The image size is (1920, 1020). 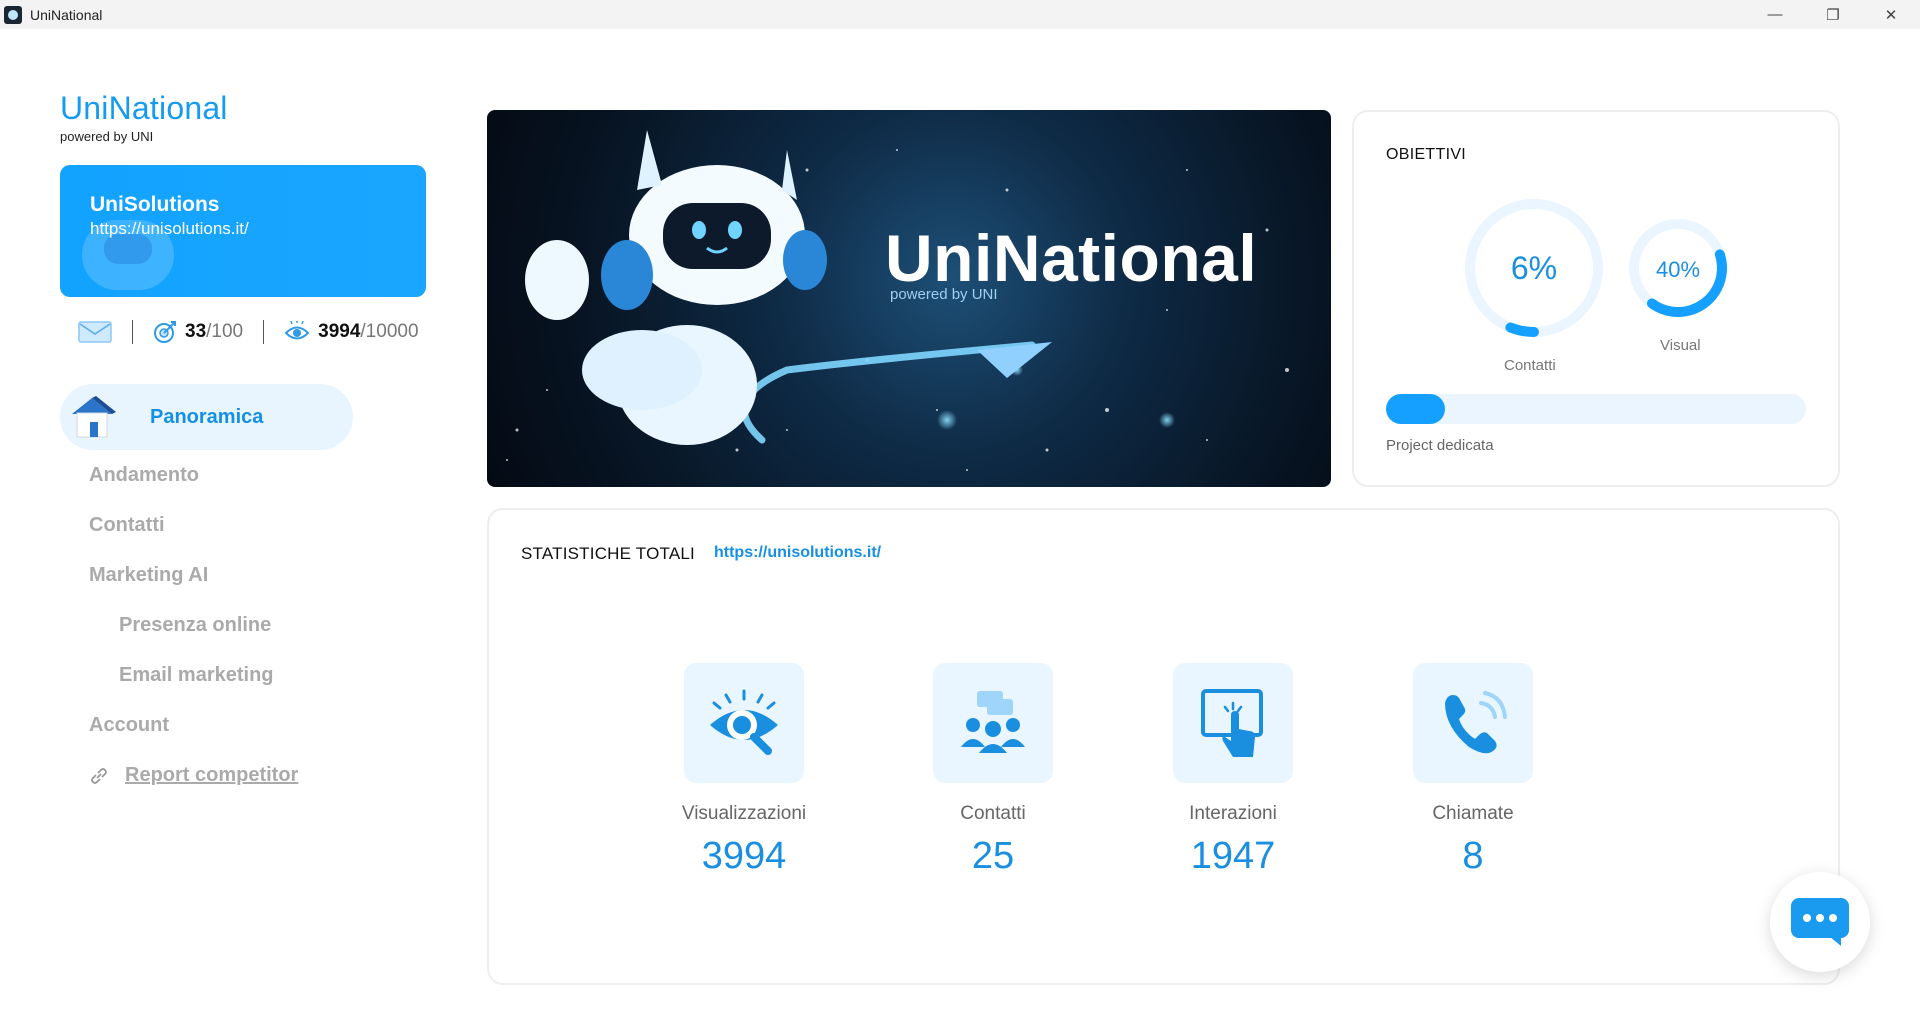 What do you see at coordinates (1440, 445) in the screenshot?
I see `project-progress-label: Project dedicata` at bounding box center [1440, 445].